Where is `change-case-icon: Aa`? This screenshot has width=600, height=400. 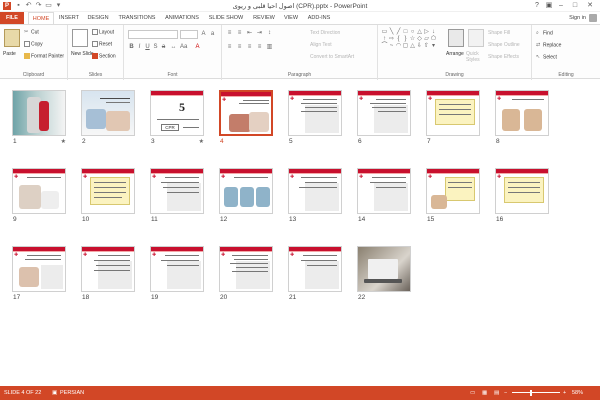
change-case-icon: Aa is located at coordinates (183, 47).